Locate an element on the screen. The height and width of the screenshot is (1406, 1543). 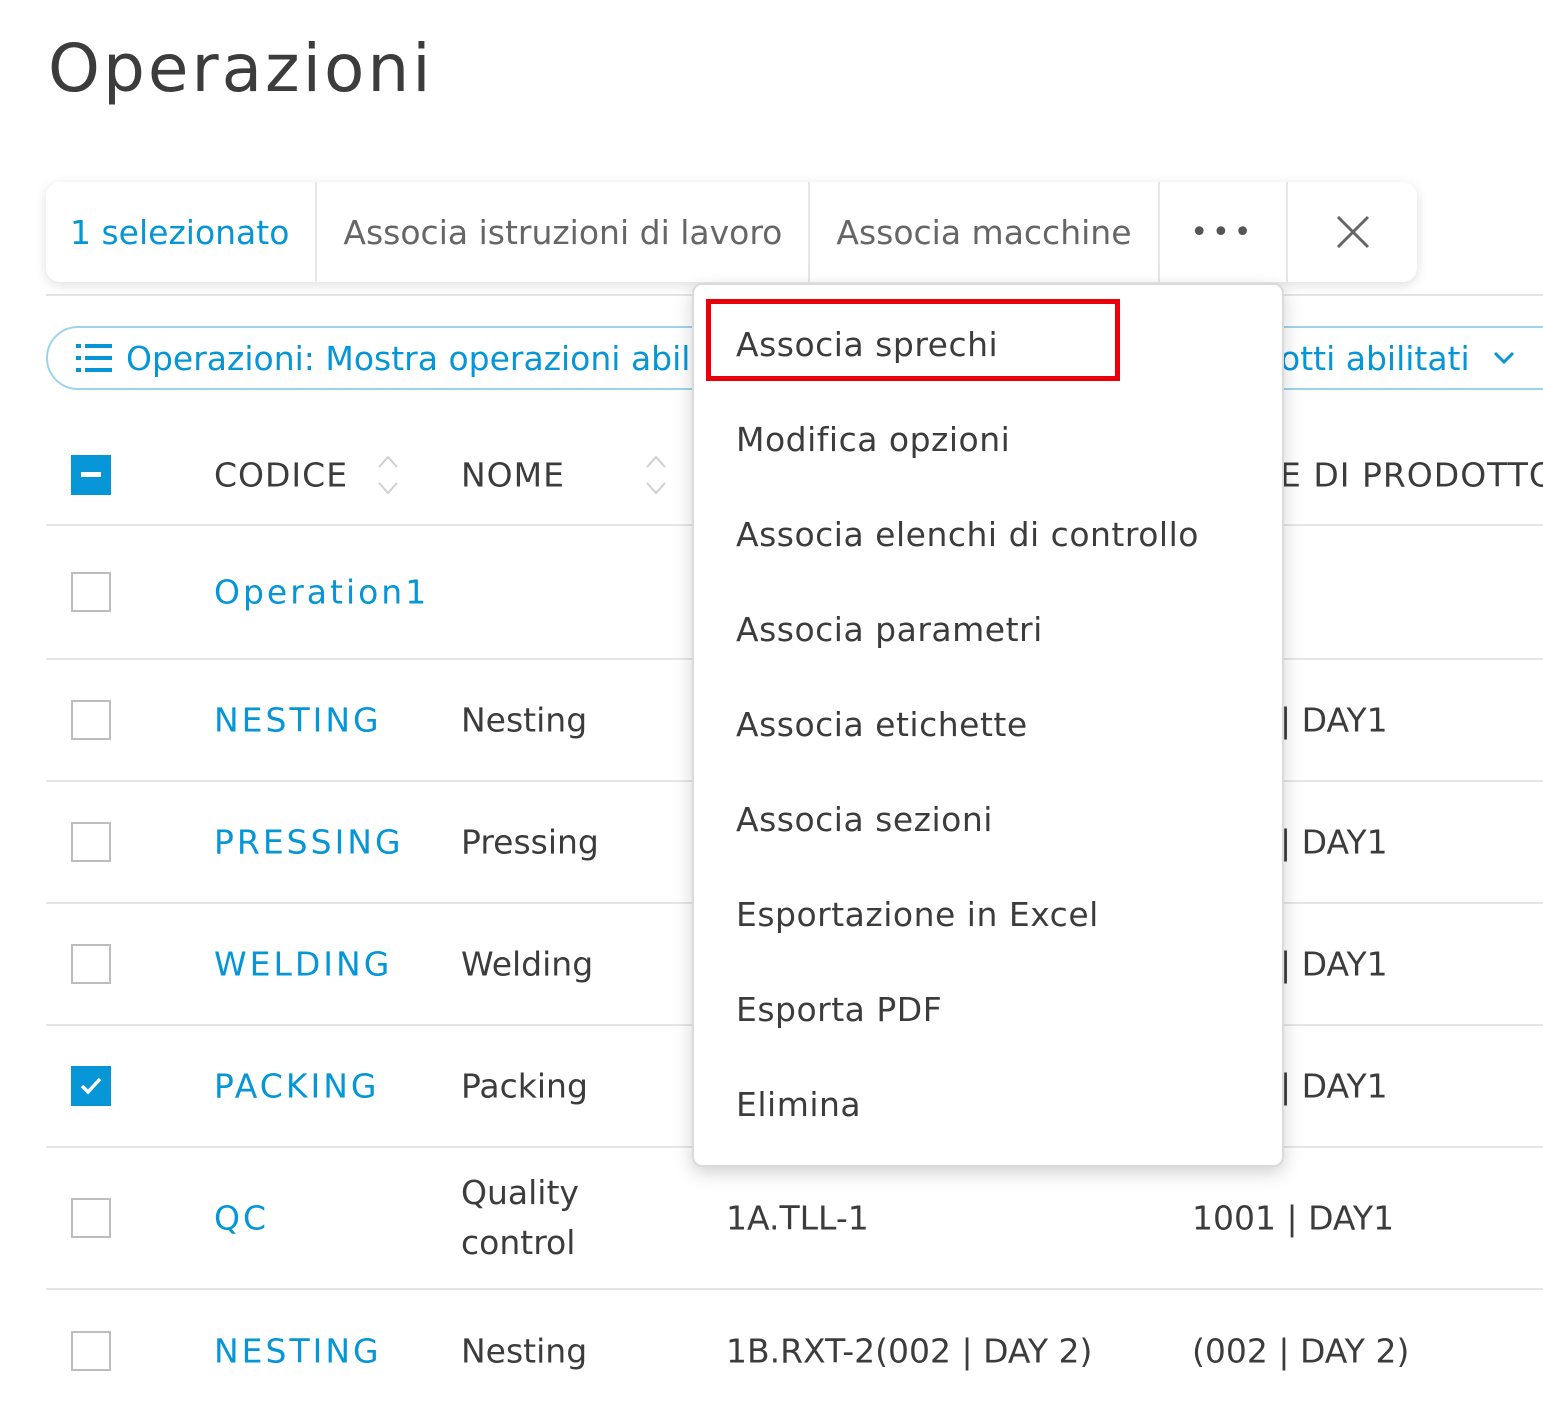
row-sequence: 1B.RXT-2(002 | DAY 2) is located at coordinates (909, 1351).